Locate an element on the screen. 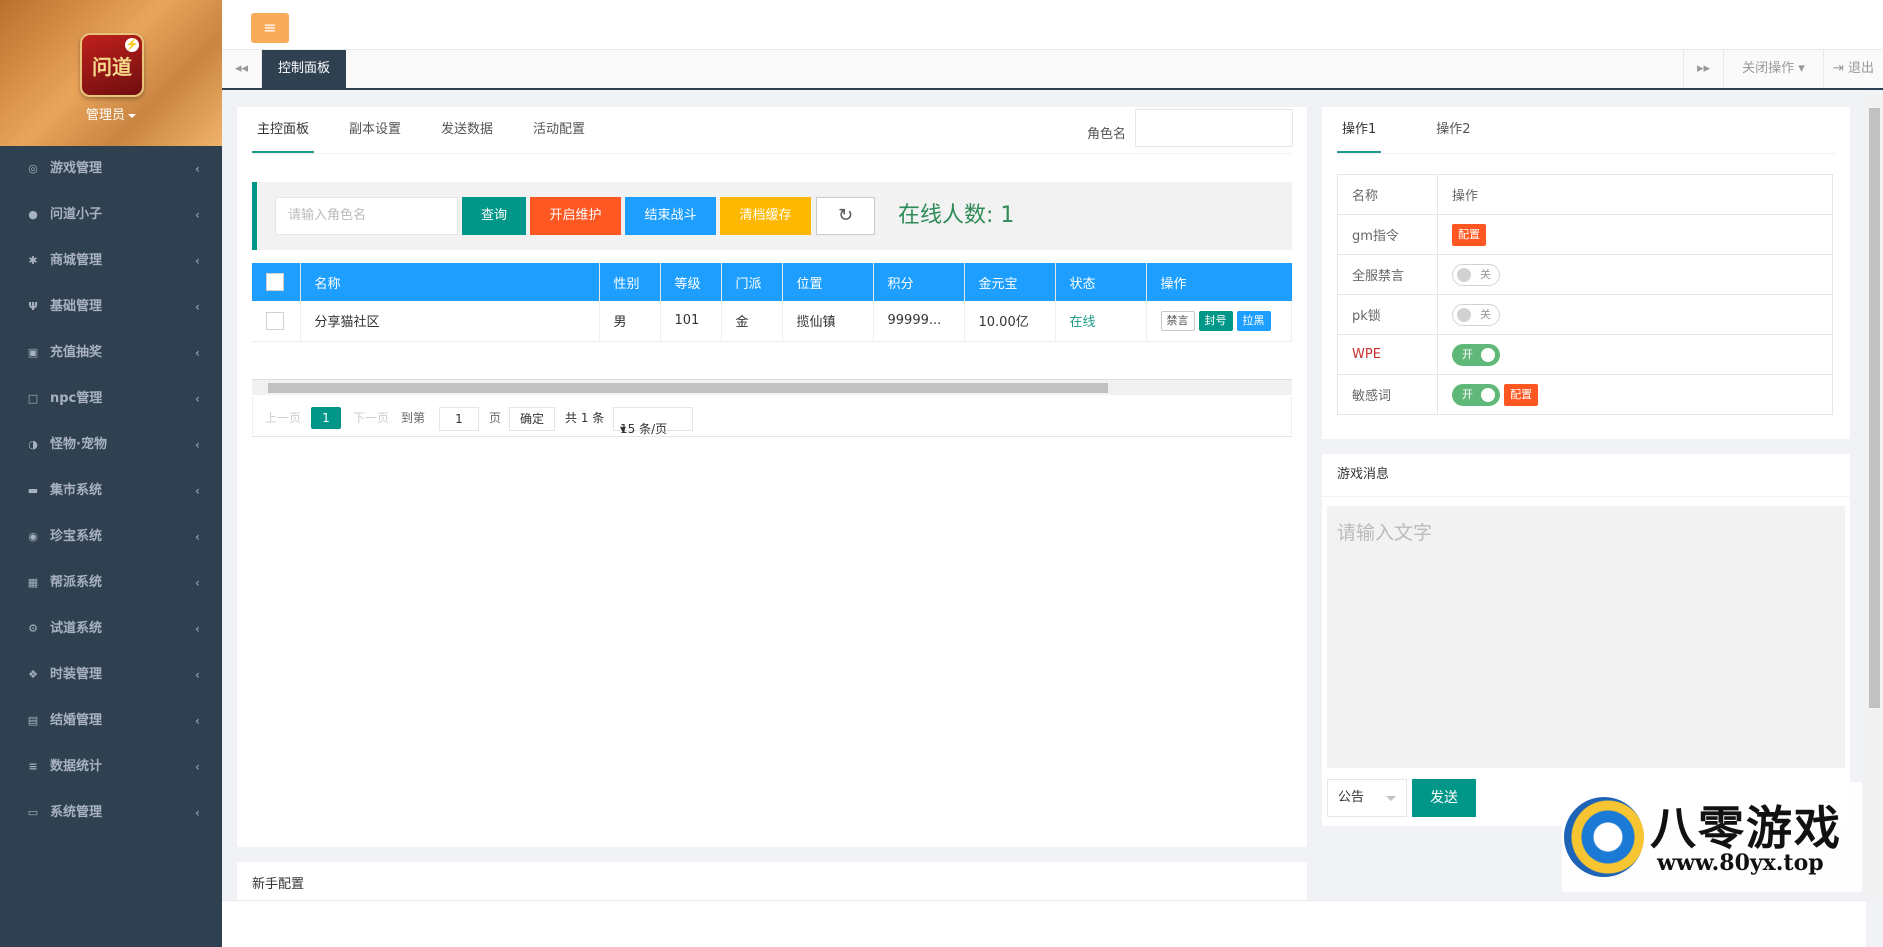 The width and height of the screenshot is (1883, 947). sidebar-item-4: ▣ 充值抽奖 ‹ is located at coordinates (111, 353).